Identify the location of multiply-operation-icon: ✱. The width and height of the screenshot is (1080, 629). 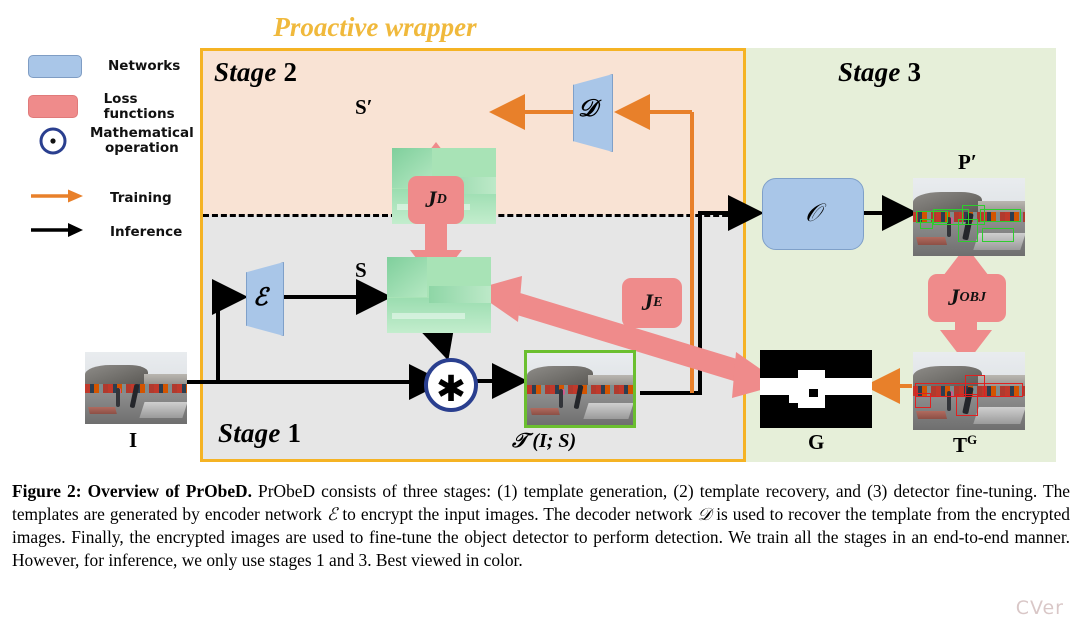
(451, 385).